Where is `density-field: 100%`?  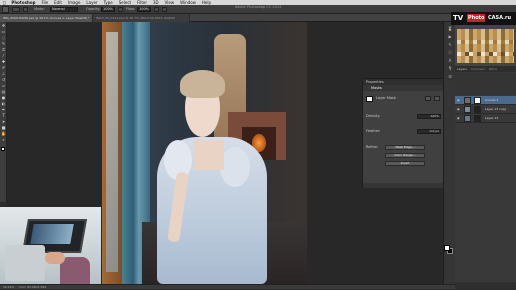
density-field: 100% is located at coordinates (429, 116).